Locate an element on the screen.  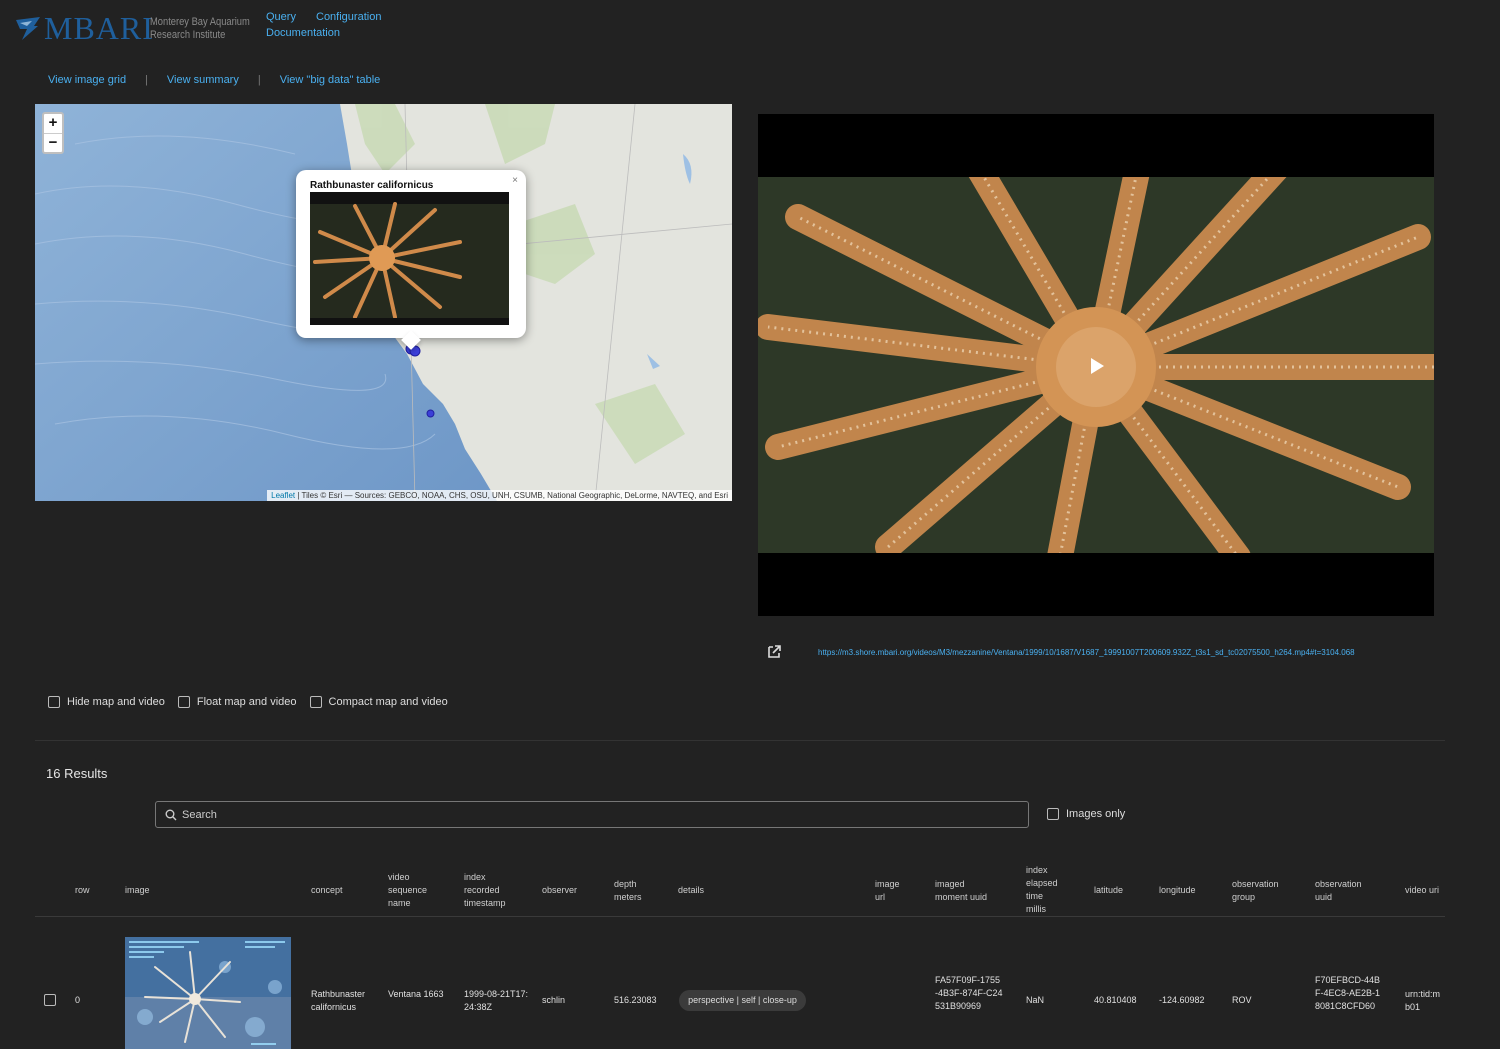
search-input is located at coordinates (592, 815).